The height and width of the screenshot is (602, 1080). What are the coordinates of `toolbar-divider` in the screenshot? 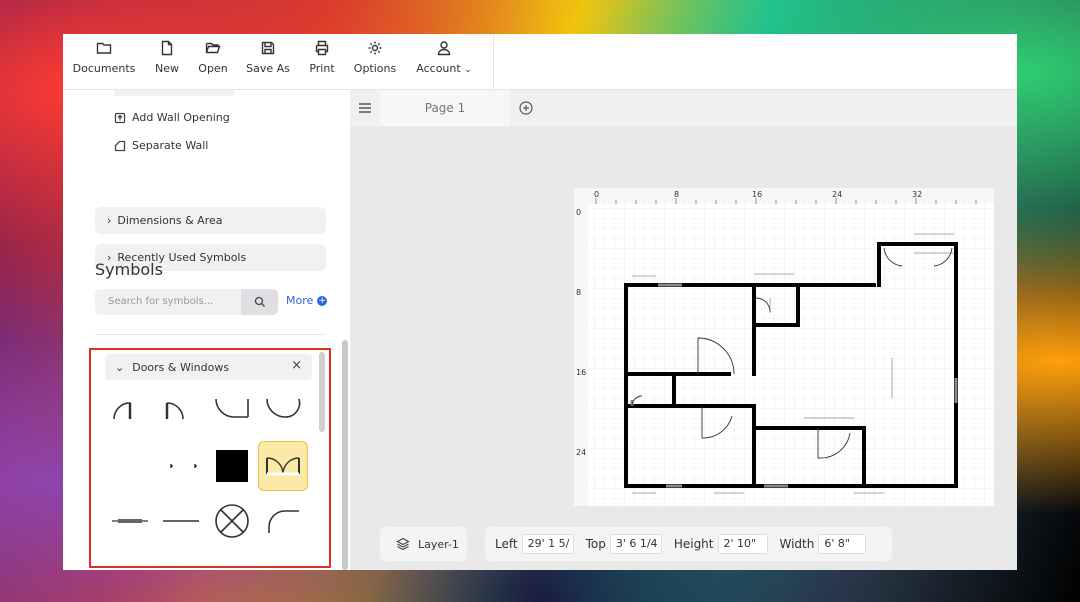 It's located at (493, 62).